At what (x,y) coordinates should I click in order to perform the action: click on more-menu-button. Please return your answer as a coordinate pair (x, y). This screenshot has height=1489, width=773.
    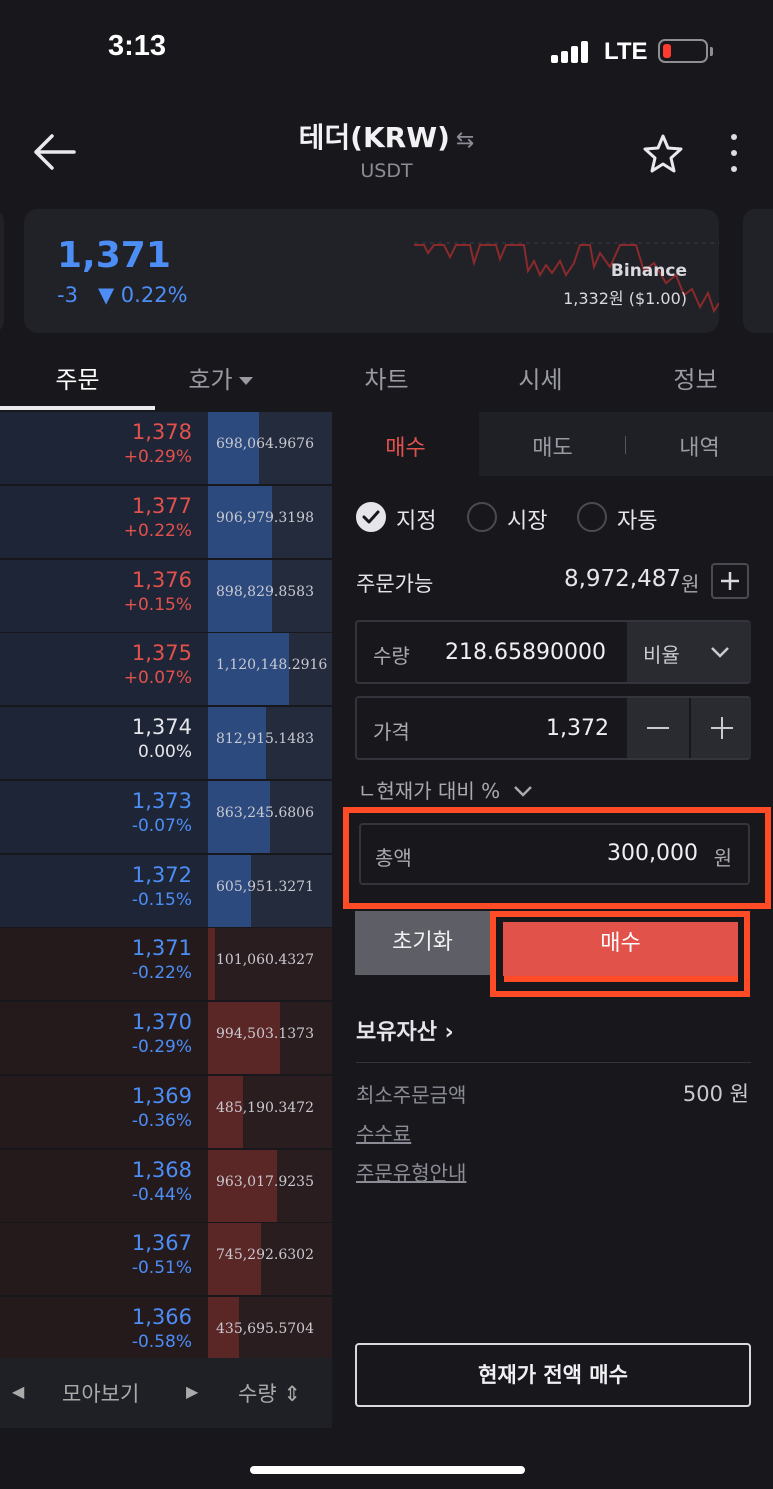
    Looking at the image, I should click on (734, 153).